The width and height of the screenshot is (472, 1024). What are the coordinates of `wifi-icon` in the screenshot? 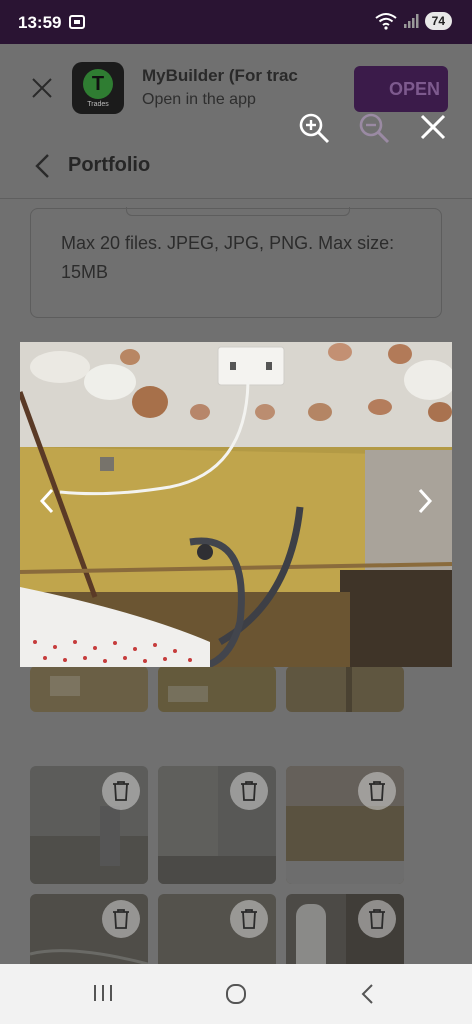 It's located at (386, 21).